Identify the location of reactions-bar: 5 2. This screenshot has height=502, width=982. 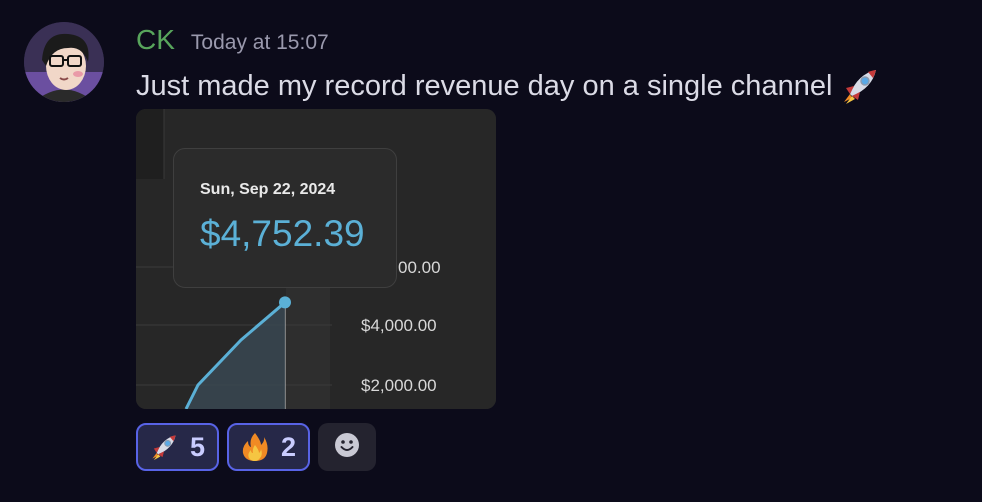
(256, 447).